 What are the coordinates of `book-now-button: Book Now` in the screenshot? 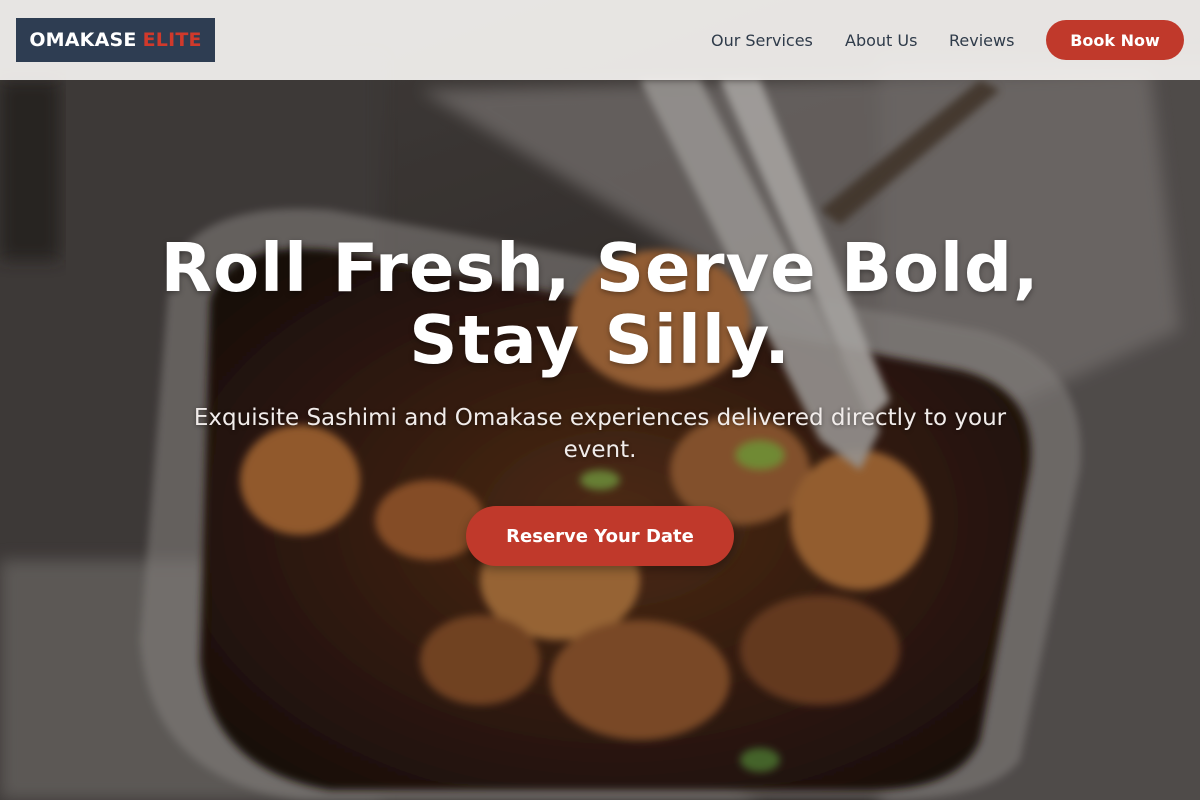 It's located at (1115, 40).